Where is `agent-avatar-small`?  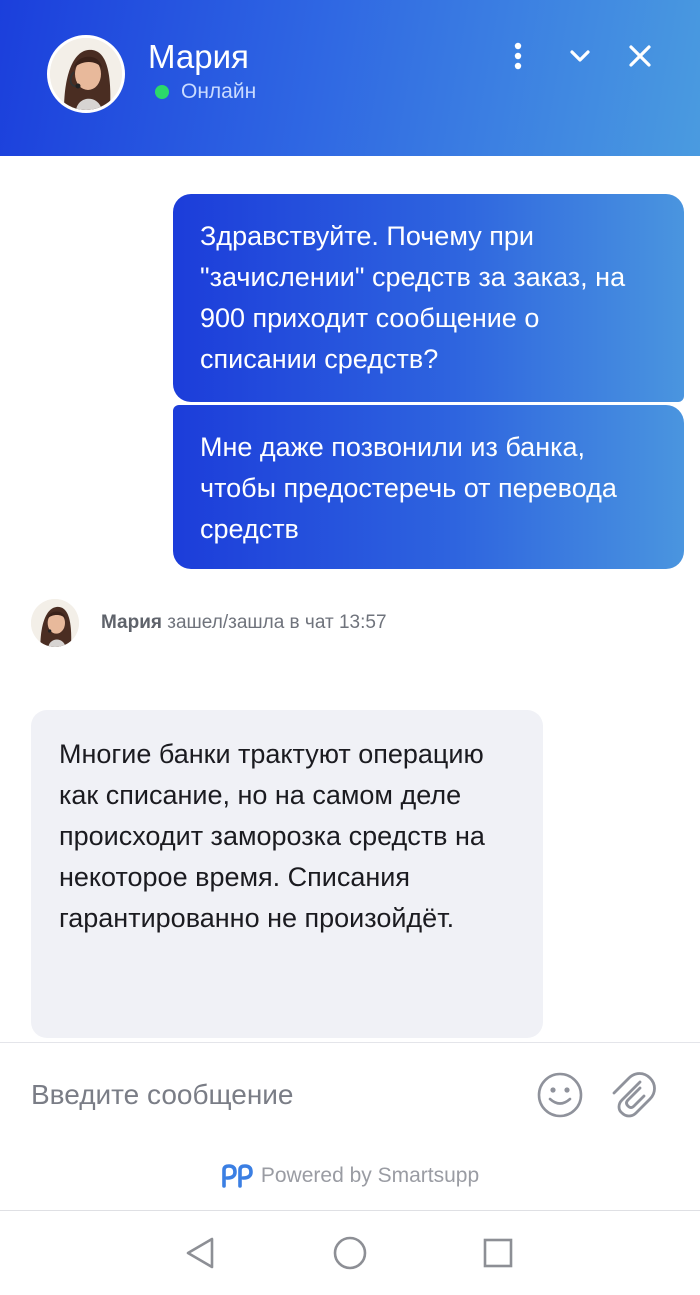 agent-avatar-small is located at coordinates (55, 623).